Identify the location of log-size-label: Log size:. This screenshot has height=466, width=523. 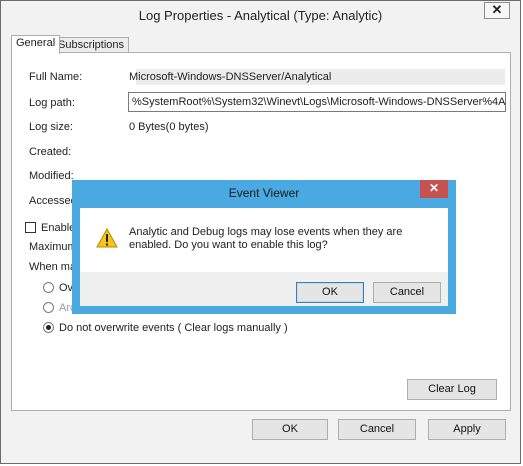
(51, 127).